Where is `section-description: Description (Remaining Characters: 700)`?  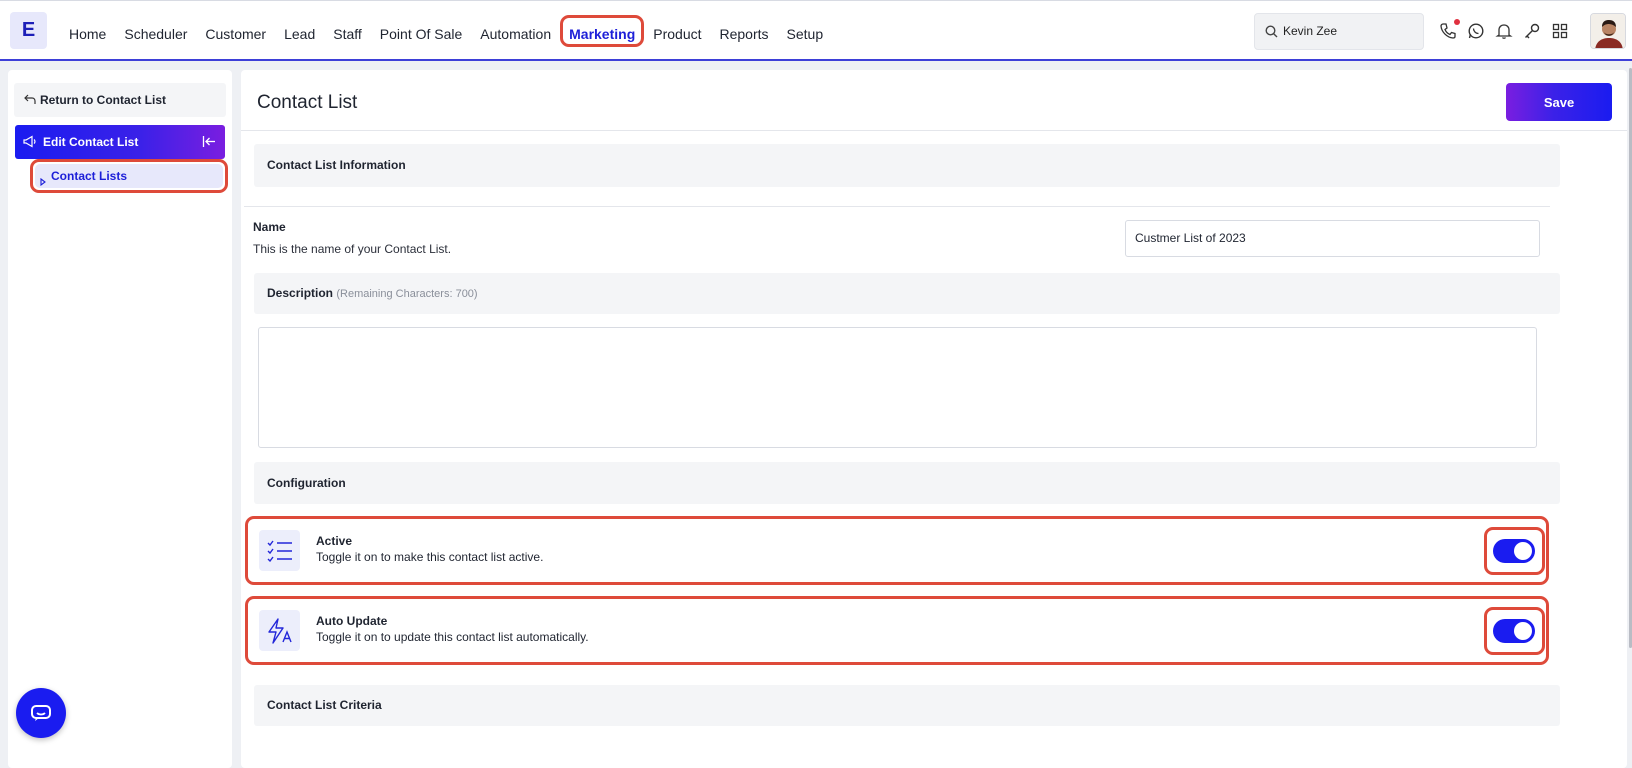
section-description: Description (Remaining Characters: 700) is located at coordinates (907, 293).